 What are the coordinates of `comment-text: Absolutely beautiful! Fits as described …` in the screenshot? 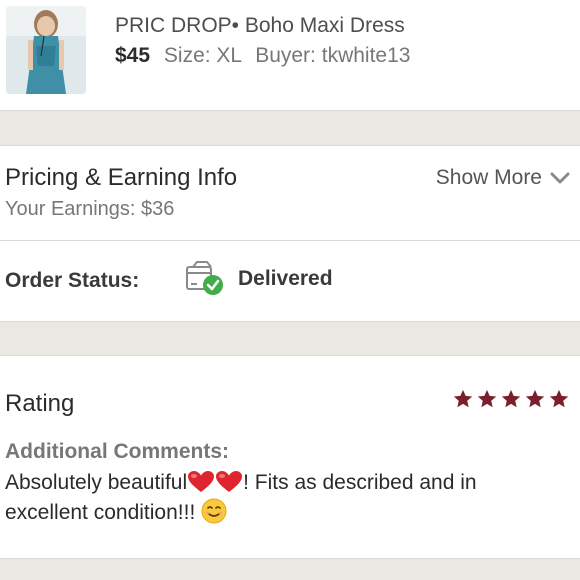 It's located at (285, 498).